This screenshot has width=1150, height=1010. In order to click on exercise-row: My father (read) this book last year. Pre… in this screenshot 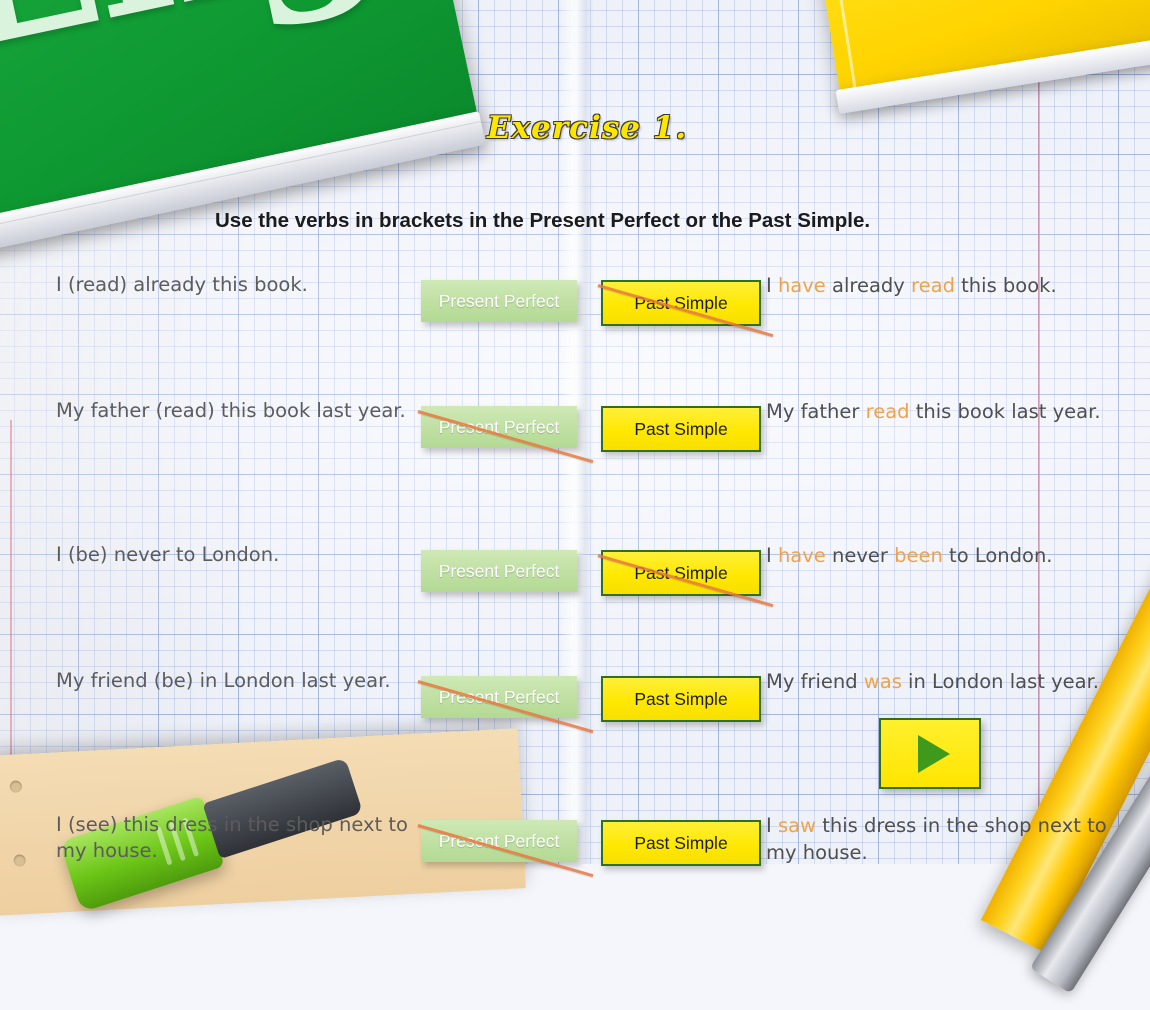, I will do `click(575, 399)`.